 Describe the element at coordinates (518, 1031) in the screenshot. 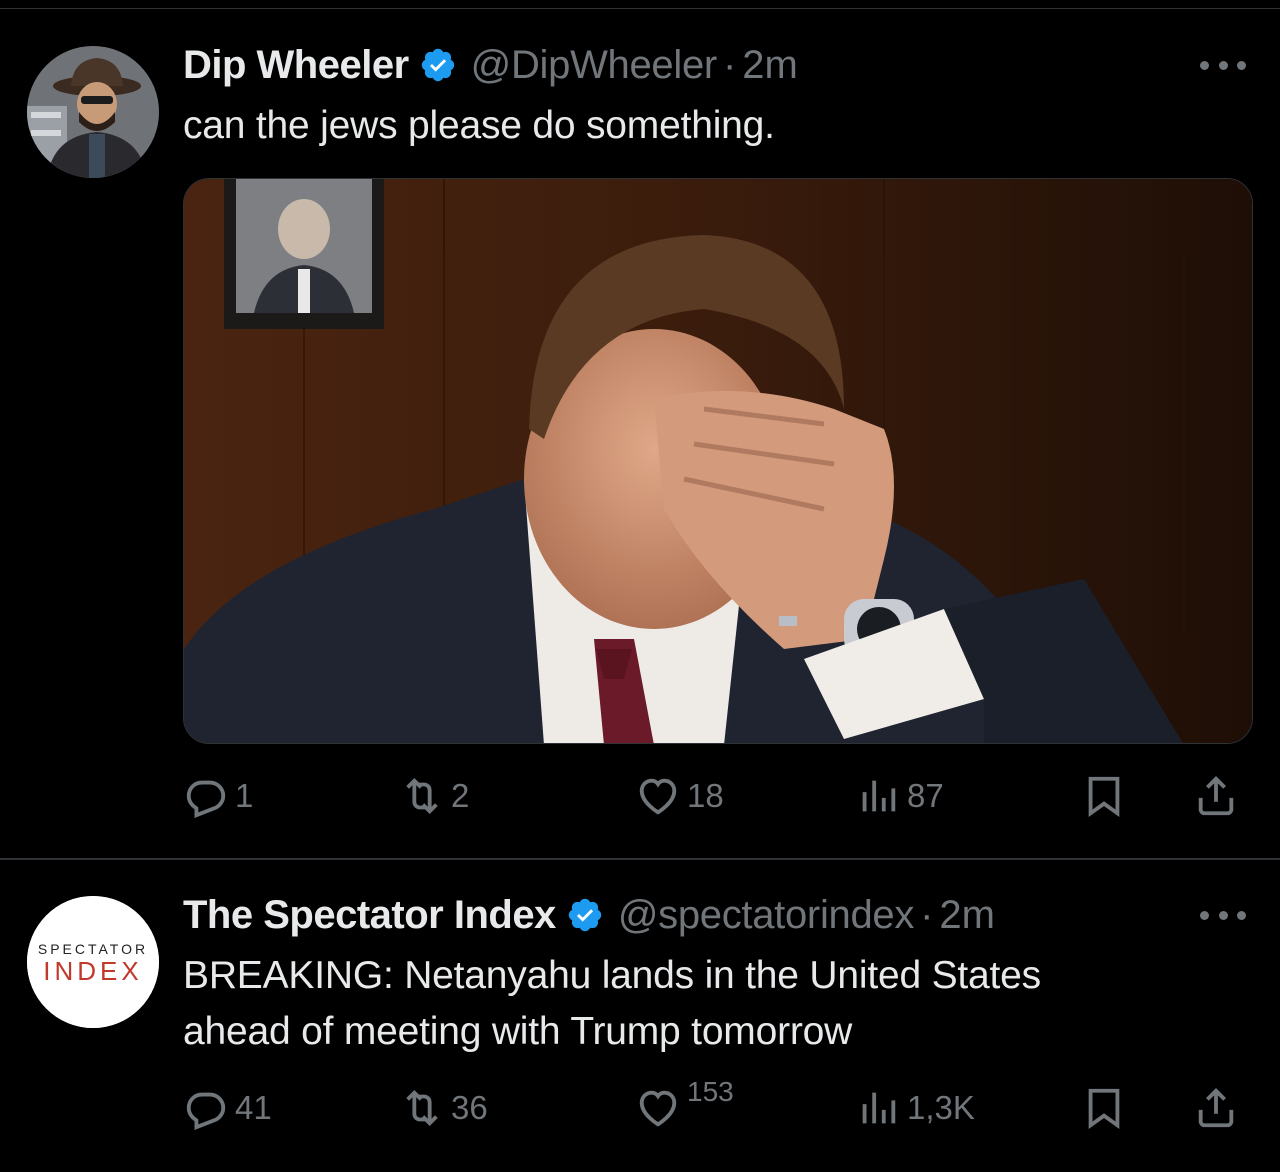

I see `tweet-text-line-2: ahead of meeting with Trump tomorrow` at that location.